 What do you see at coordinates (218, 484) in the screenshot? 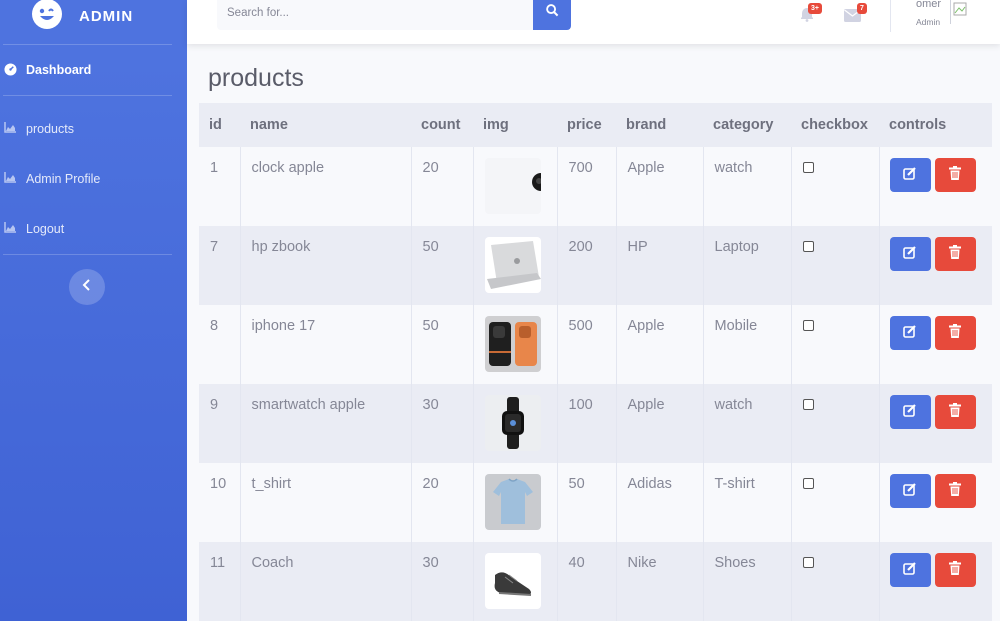
I see `cell-id: 10` at bounding box center [218, 484].